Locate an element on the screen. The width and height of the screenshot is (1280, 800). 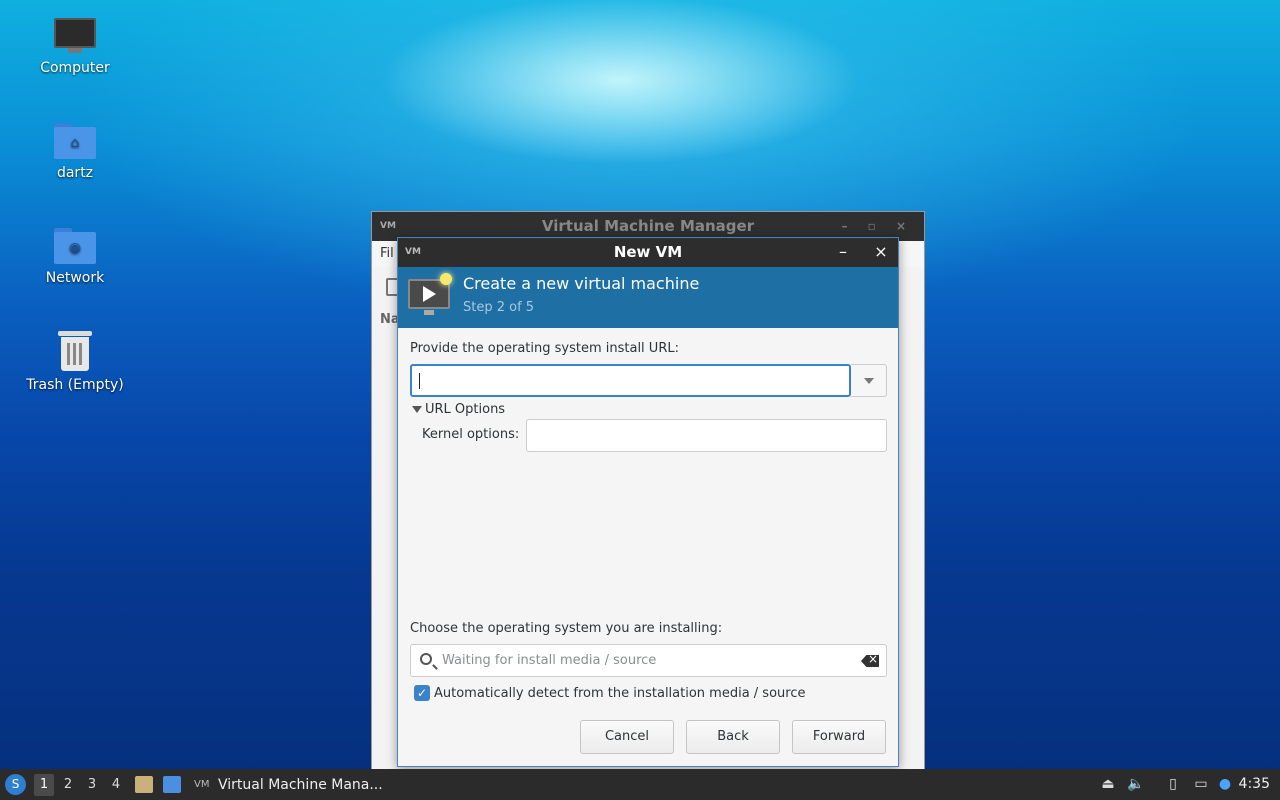
url-options-expander: URL Options is located at coordinates (458, 409).